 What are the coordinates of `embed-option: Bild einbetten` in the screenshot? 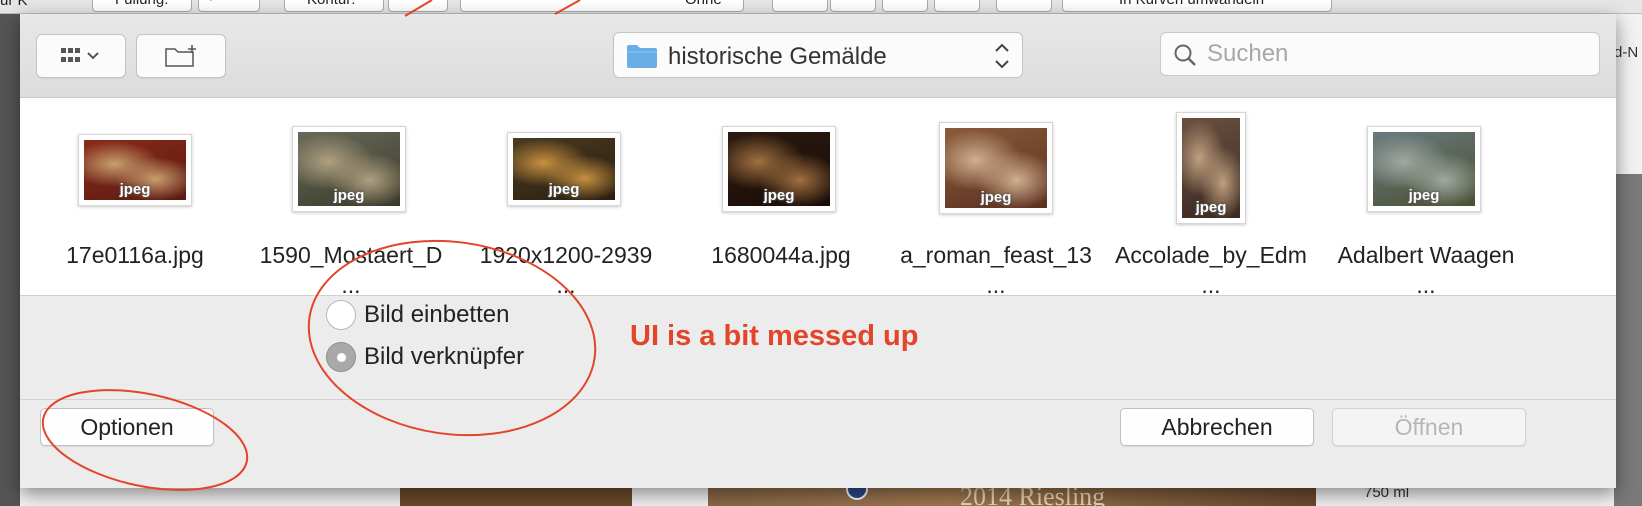 It's located at (417, 315).